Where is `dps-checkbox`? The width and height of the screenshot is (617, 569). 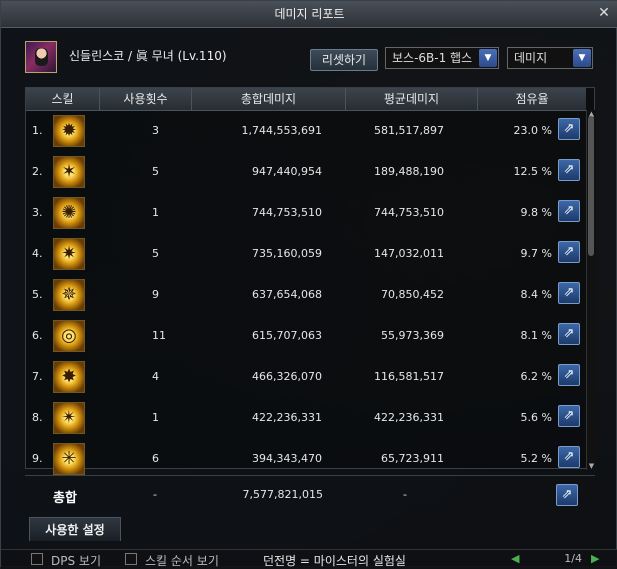
dps-checkbox is located at coordinates (37, 559).